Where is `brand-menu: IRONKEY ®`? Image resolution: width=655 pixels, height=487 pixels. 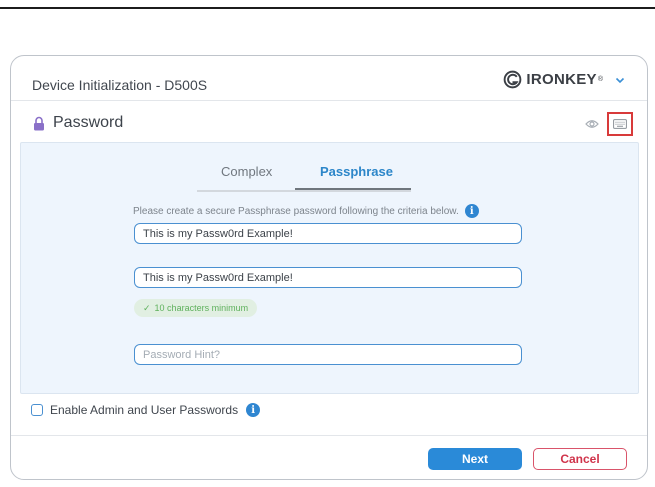 brand-menu: IRONKEY ® is located at coordinates (564, 79).